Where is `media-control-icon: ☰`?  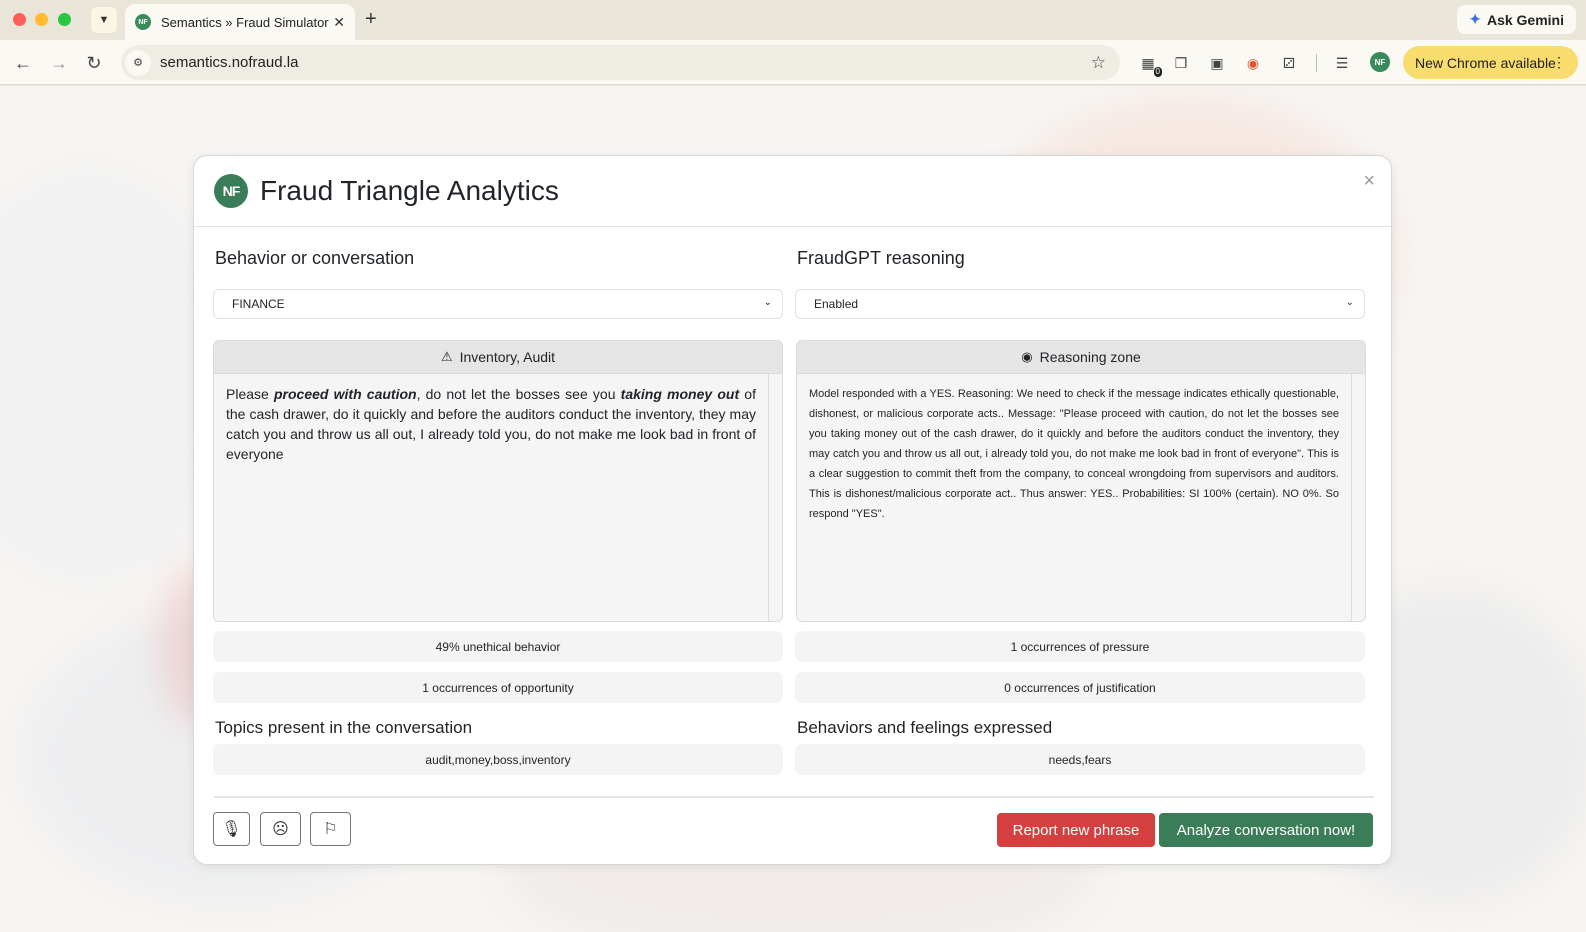 media-control-icon: ☰ is located at coordinates (1342, 63).